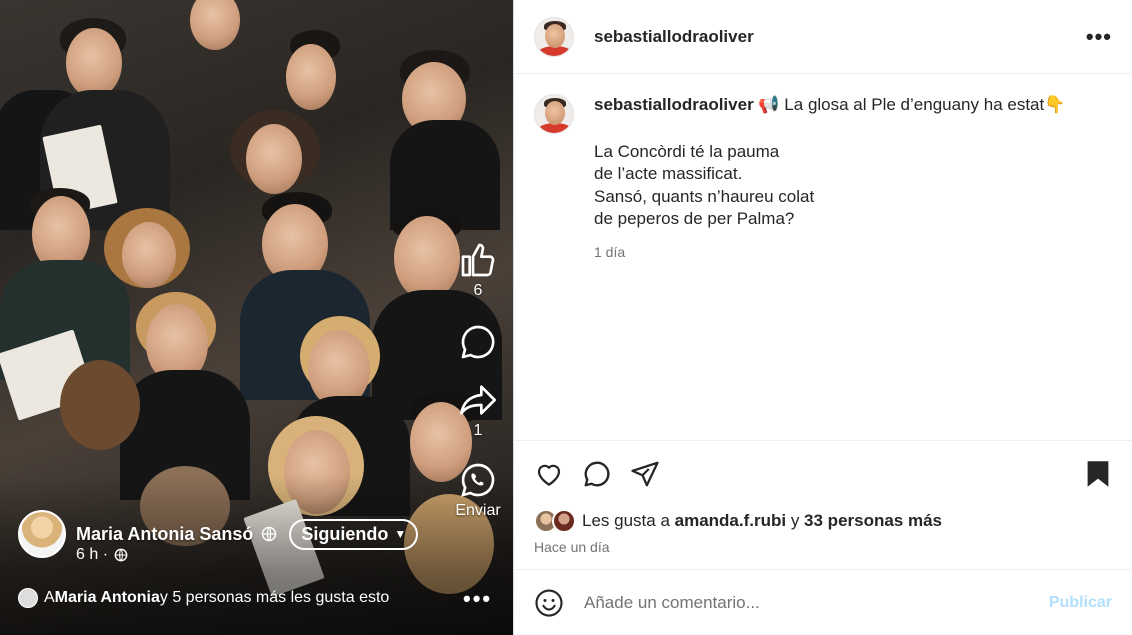  Describe the element at coordinates (687, 151) in the screenshot. I see `caption-line: La Concòrdi té la pauma` at that location.